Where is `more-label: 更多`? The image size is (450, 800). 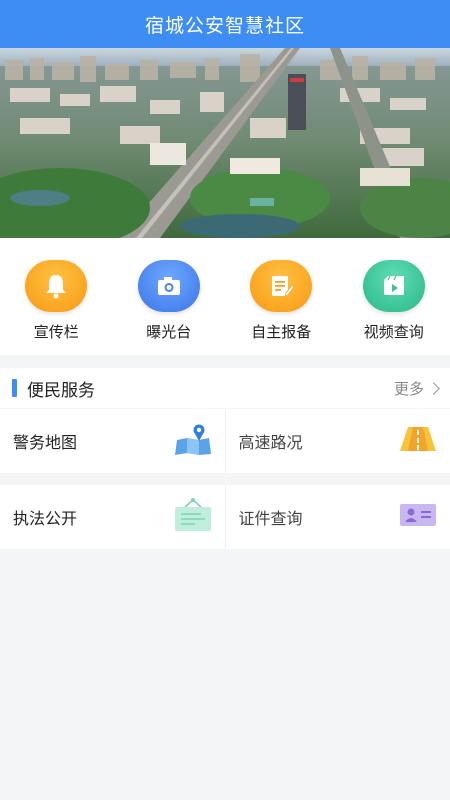
more-label: 更多 is located at coordinates (408, 388).